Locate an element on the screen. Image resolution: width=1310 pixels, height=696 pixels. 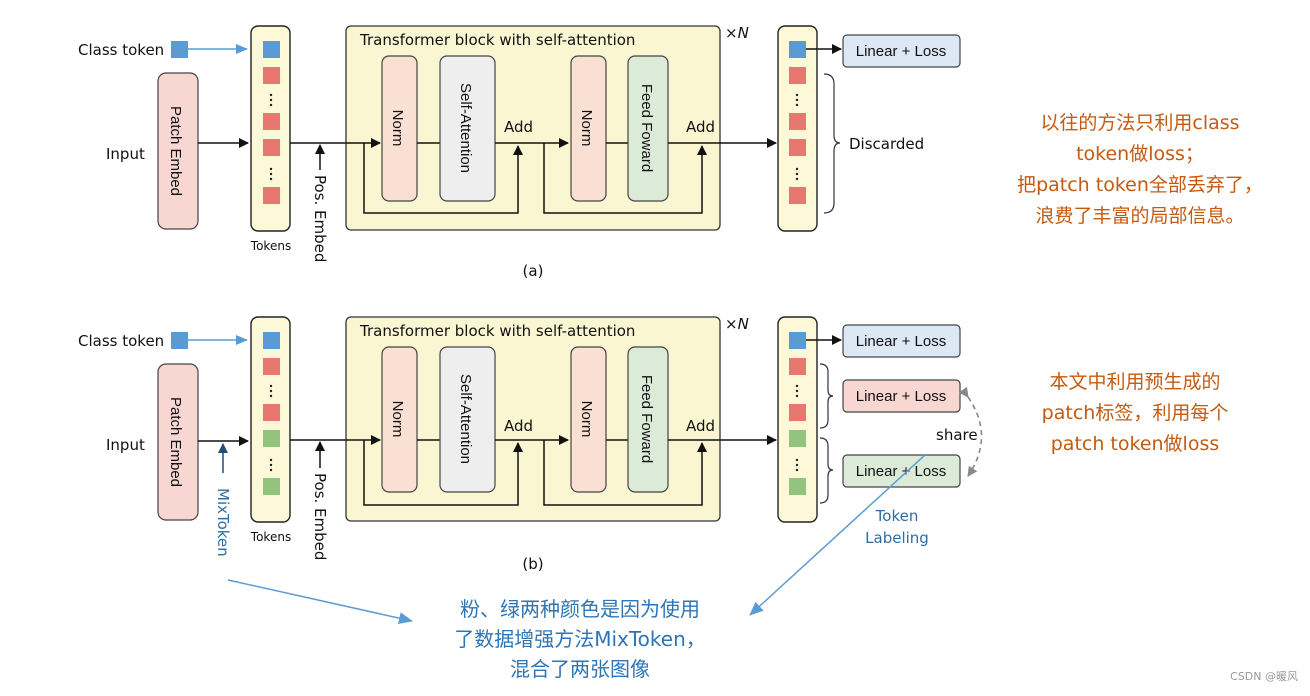
caption-b: (b) is located at coordinates (532, 564).